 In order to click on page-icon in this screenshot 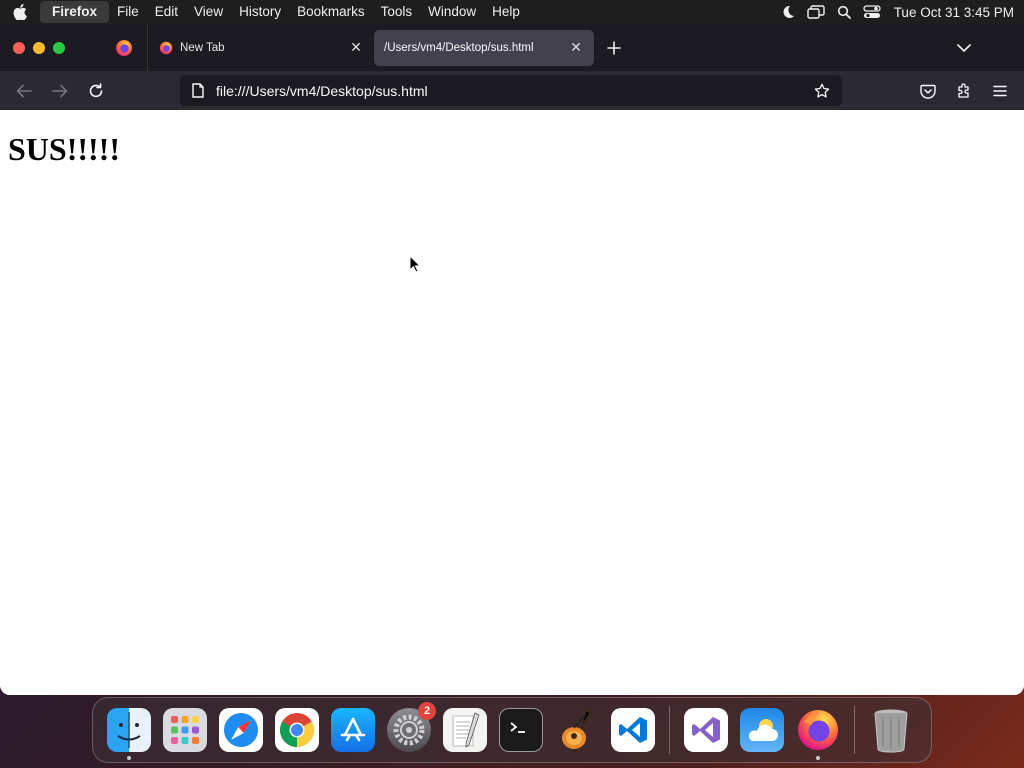, I will do `click(198, 90)`.